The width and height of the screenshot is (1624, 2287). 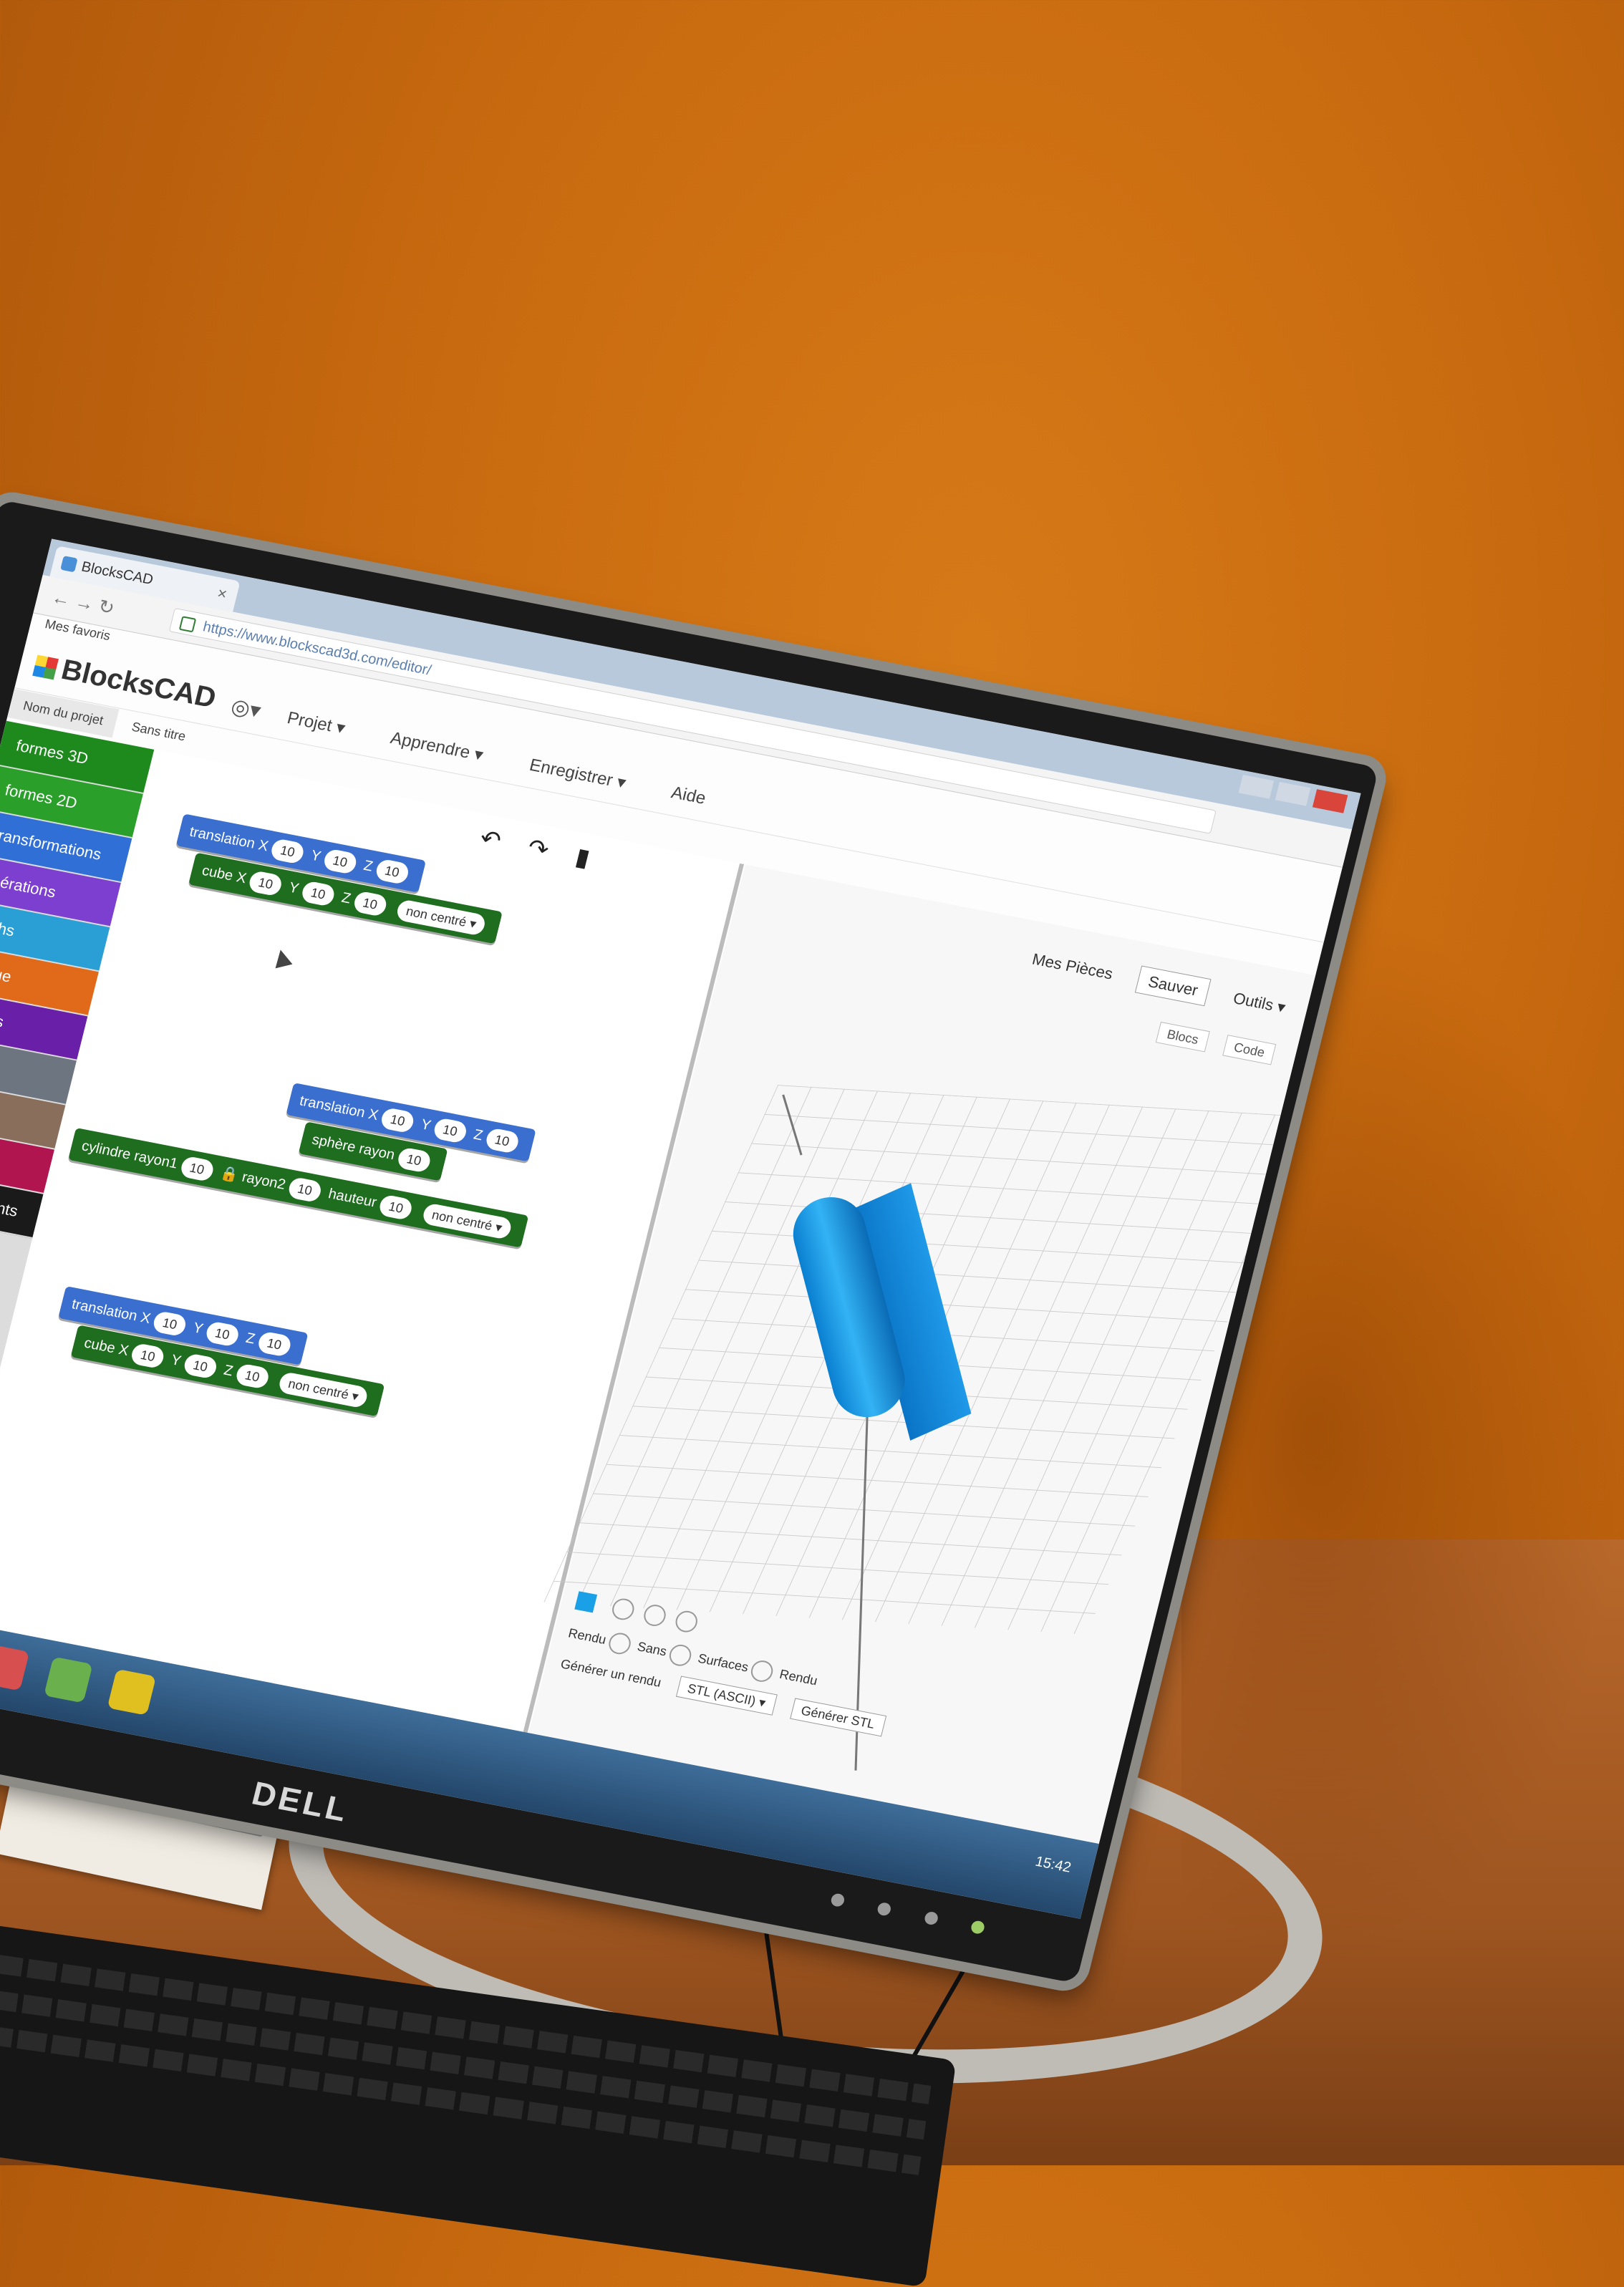 I want to click on block-label: sphère, so click(x=333, y=1143).